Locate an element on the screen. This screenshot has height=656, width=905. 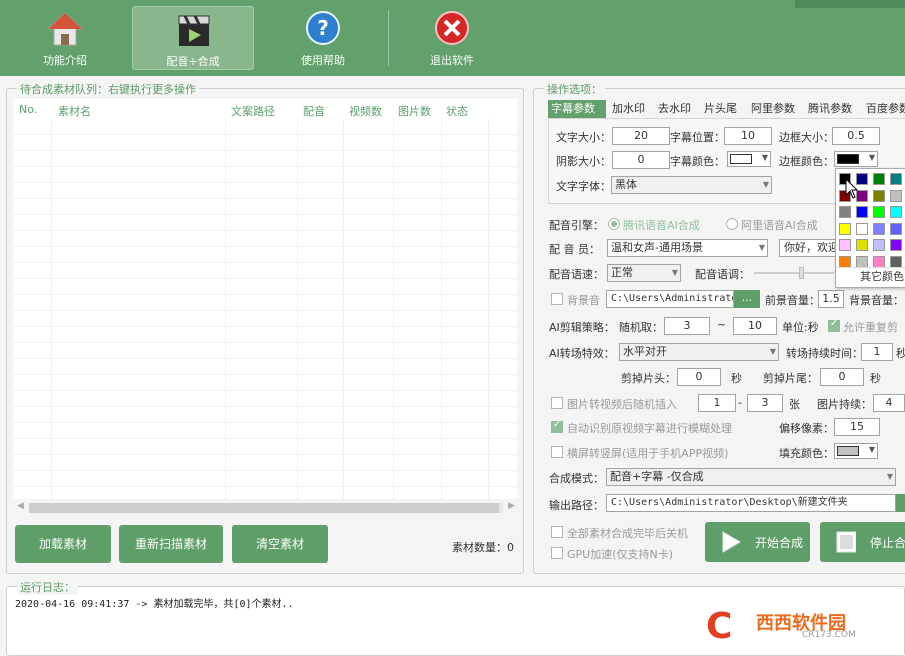
col-name: 素材名 is located at coordinates (74, 111).